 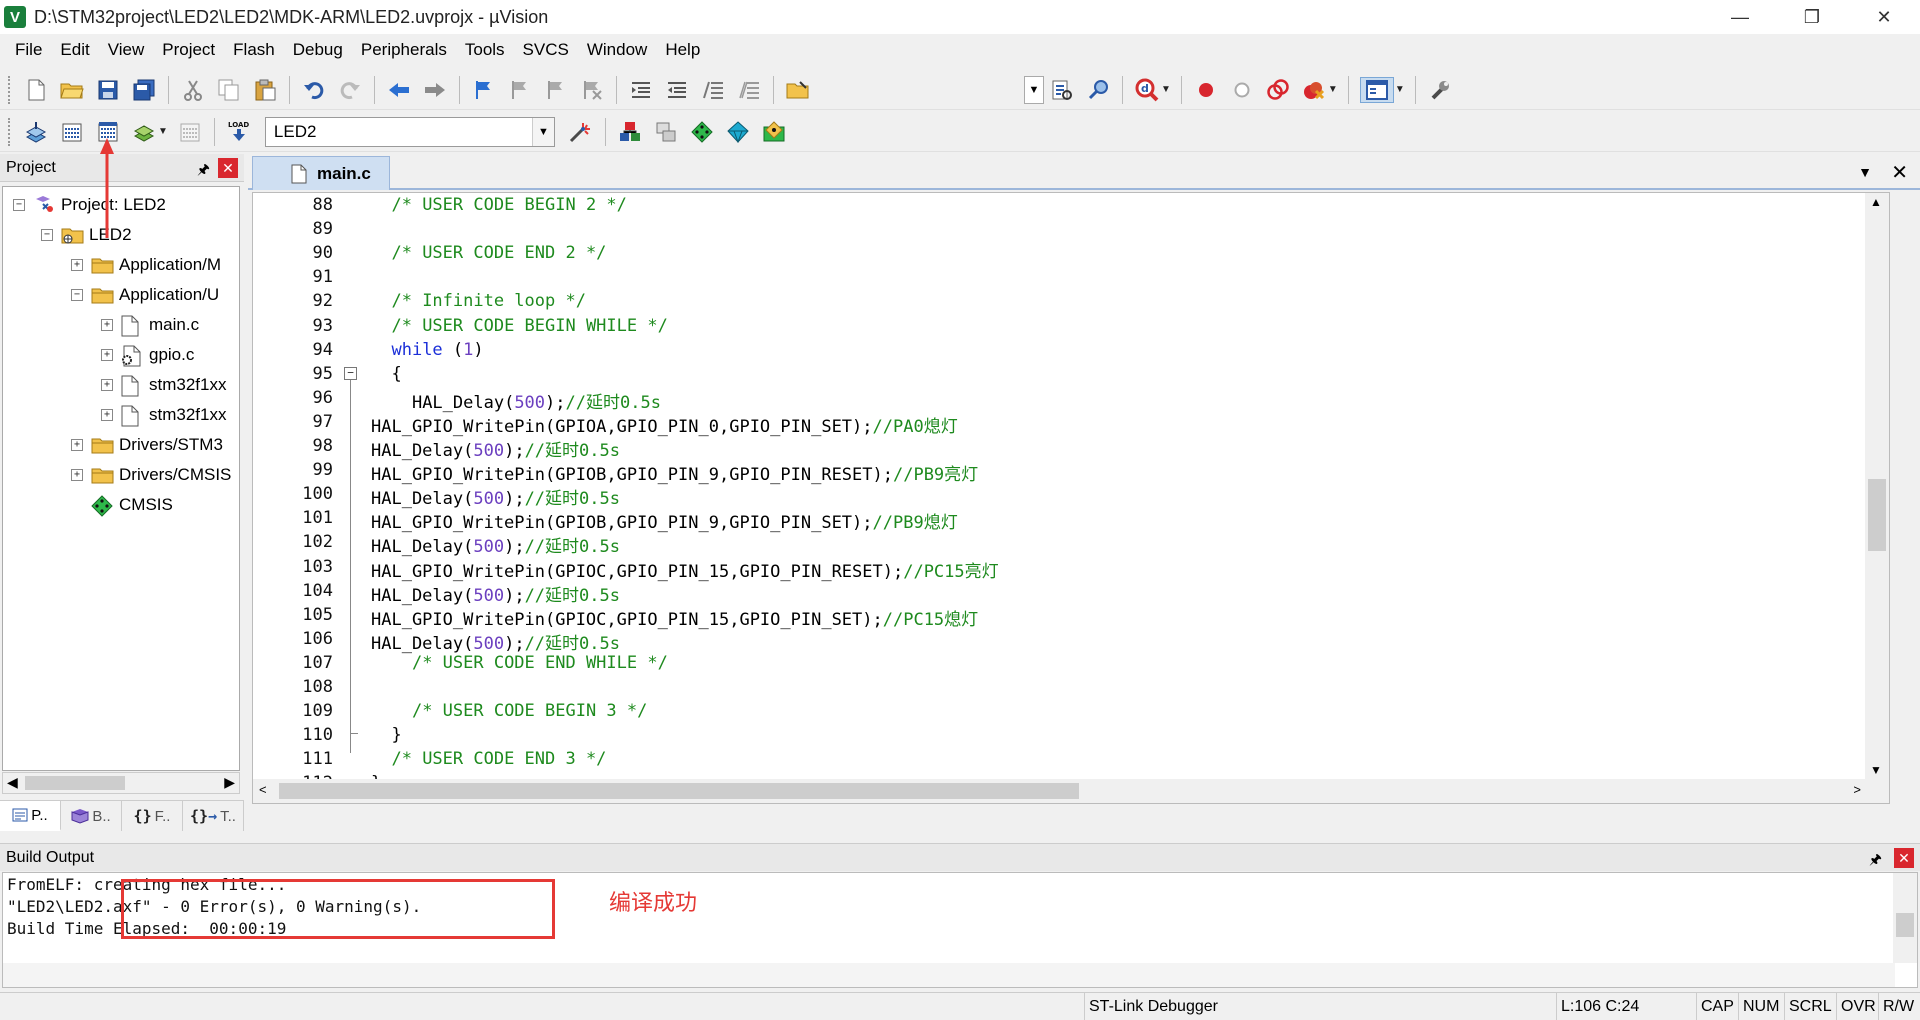 What do you see at coordinates (404, 50) in the screenshot?
I see `menu-peripherals: Peripherals` at bounding box center [404, 50].